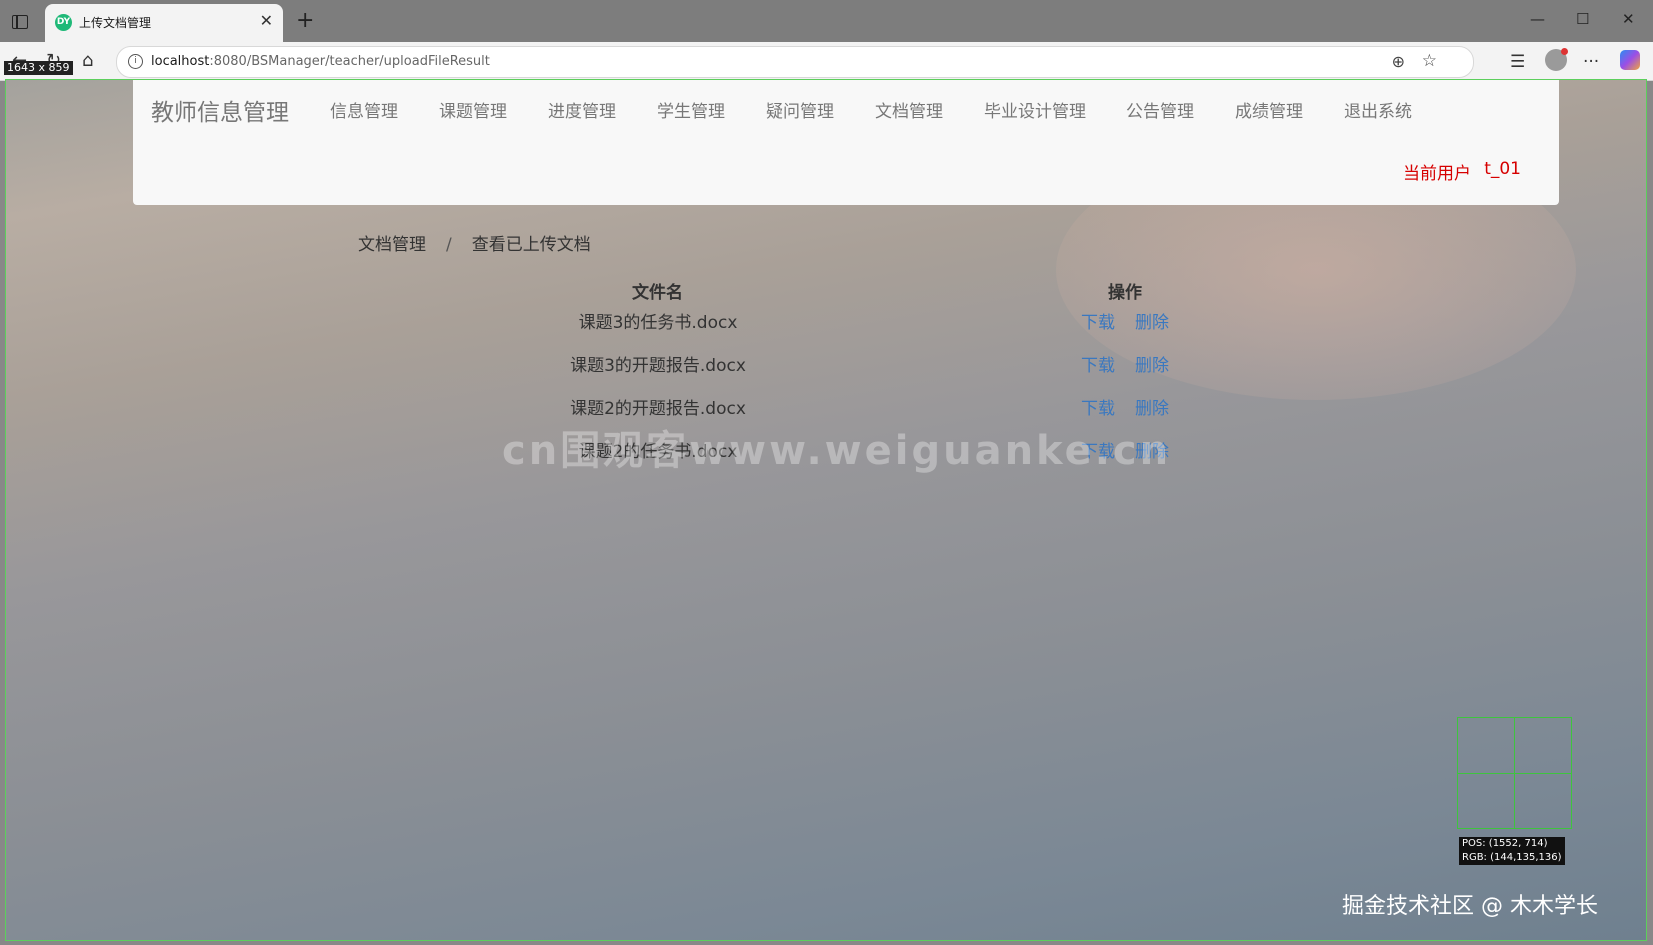 This screenshot has height=945, width=1653. I want to click on favorite-star-icon: ☆, so click(1429, 61).